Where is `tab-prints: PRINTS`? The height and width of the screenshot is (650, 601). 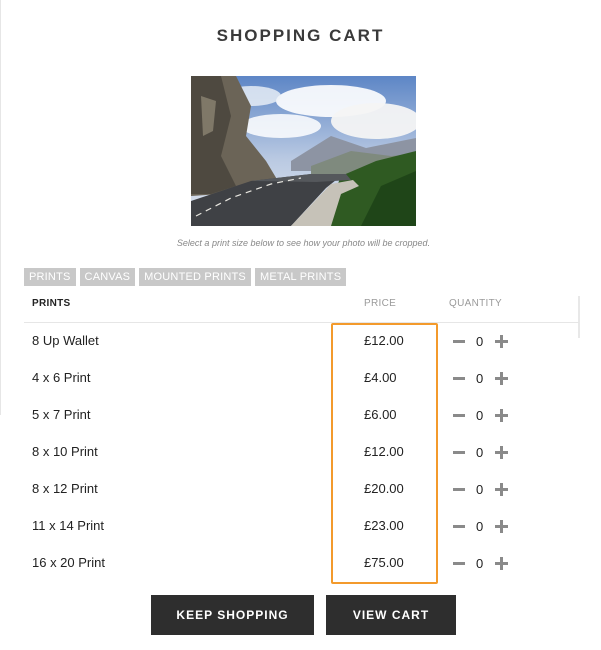
tab-prints: PRINTS is located at coordinates (50, 277).